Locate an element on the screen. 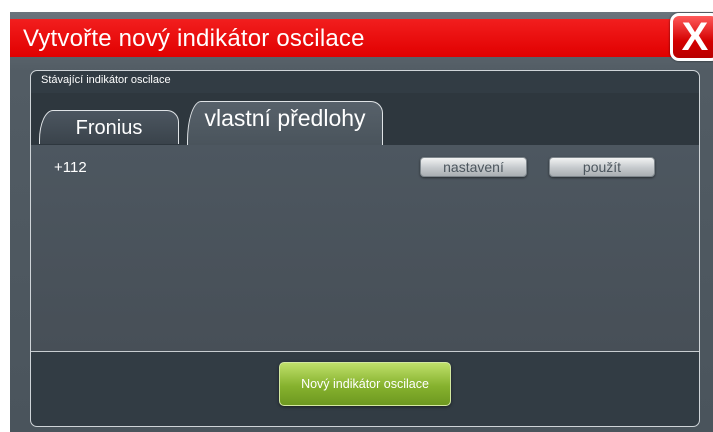  apply-button: použít is located at coordinates (602, 167).